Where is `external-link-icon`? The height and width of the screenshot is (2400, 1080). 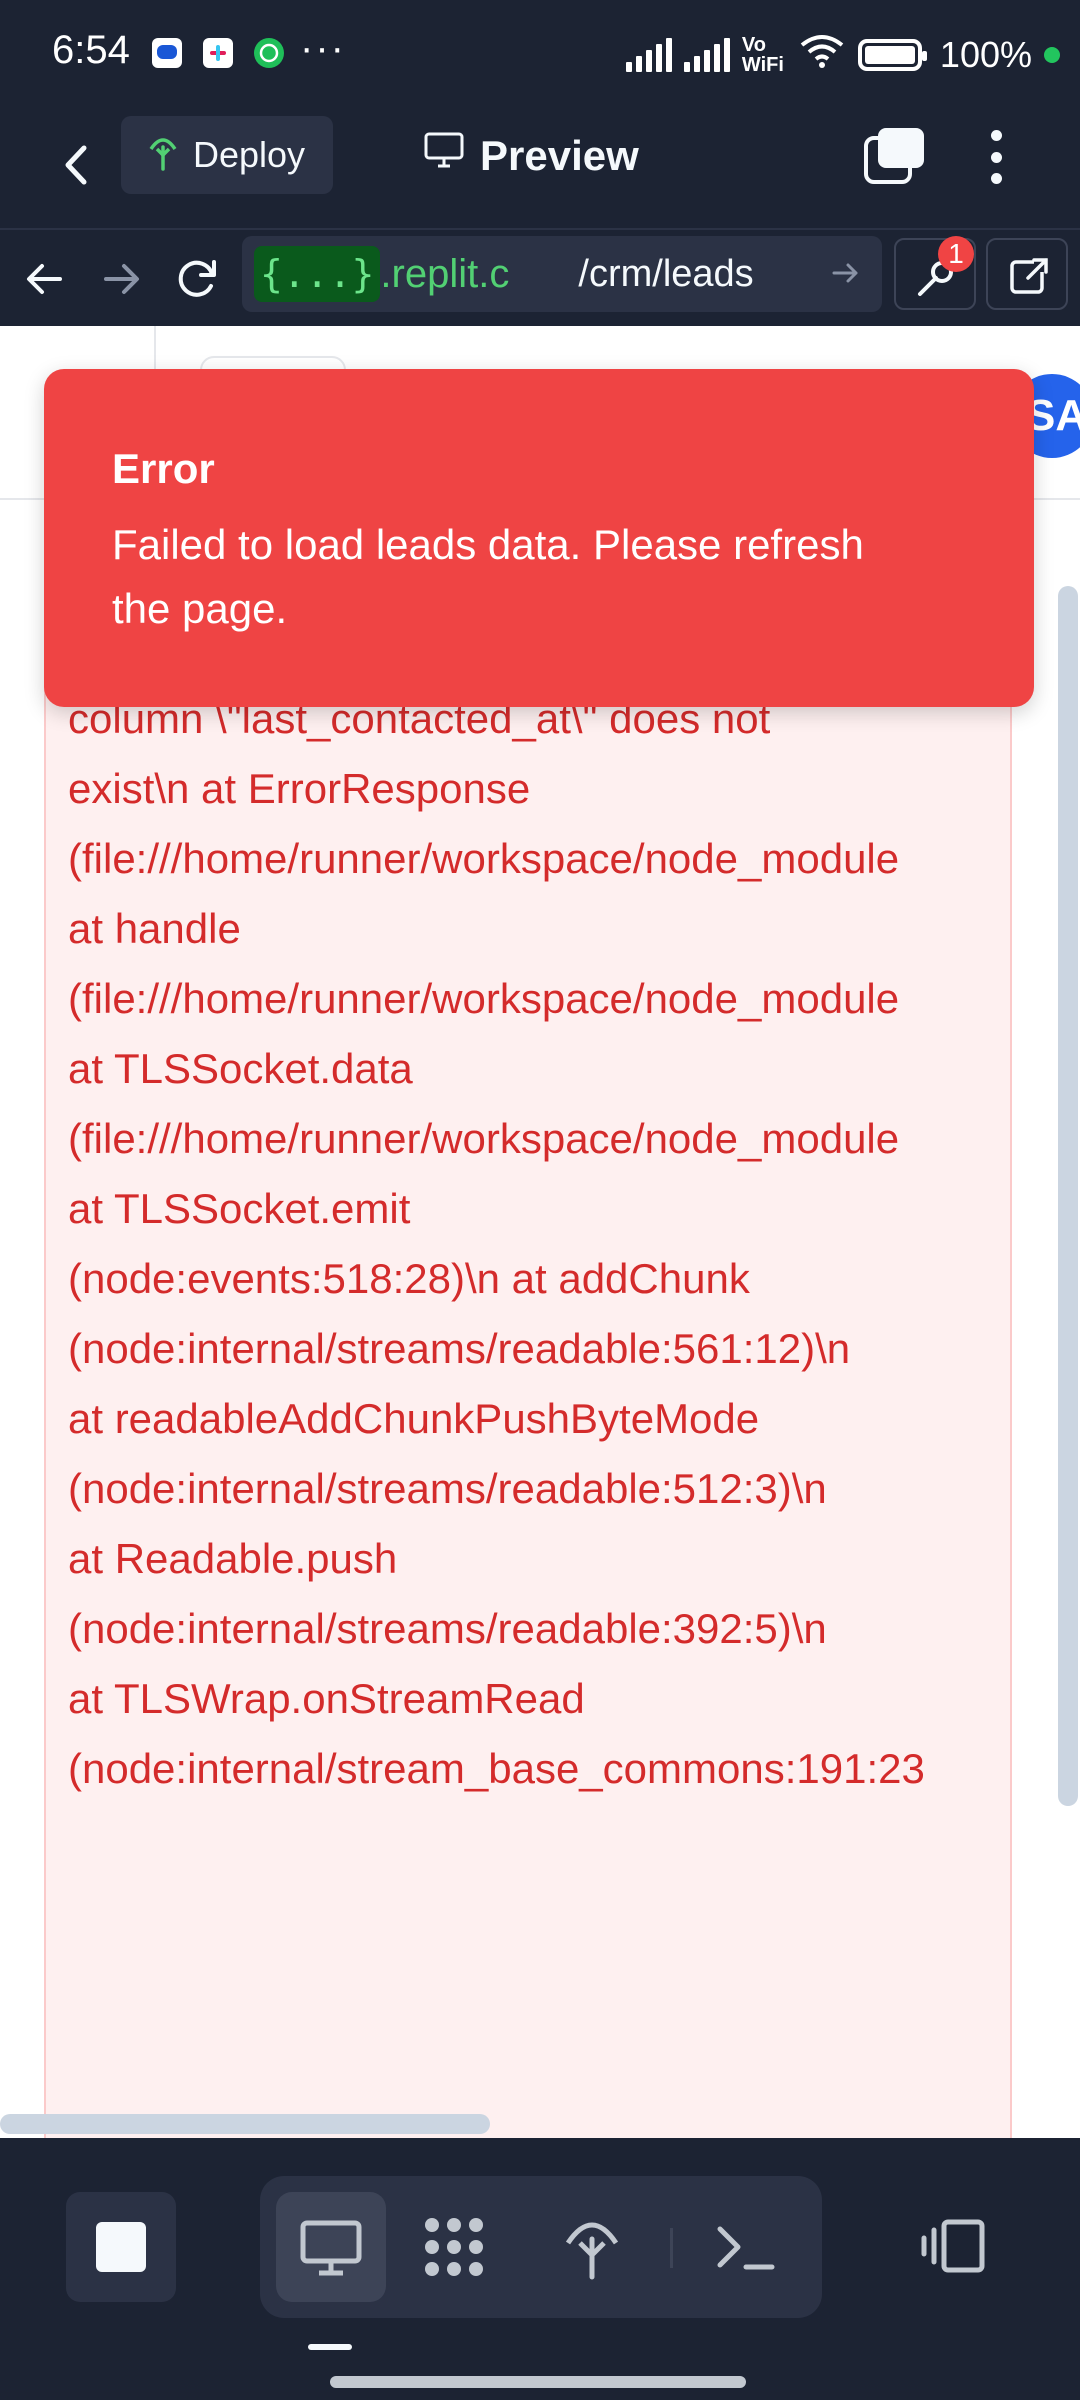 external-link-icon is located at coordinates (1029, 276).